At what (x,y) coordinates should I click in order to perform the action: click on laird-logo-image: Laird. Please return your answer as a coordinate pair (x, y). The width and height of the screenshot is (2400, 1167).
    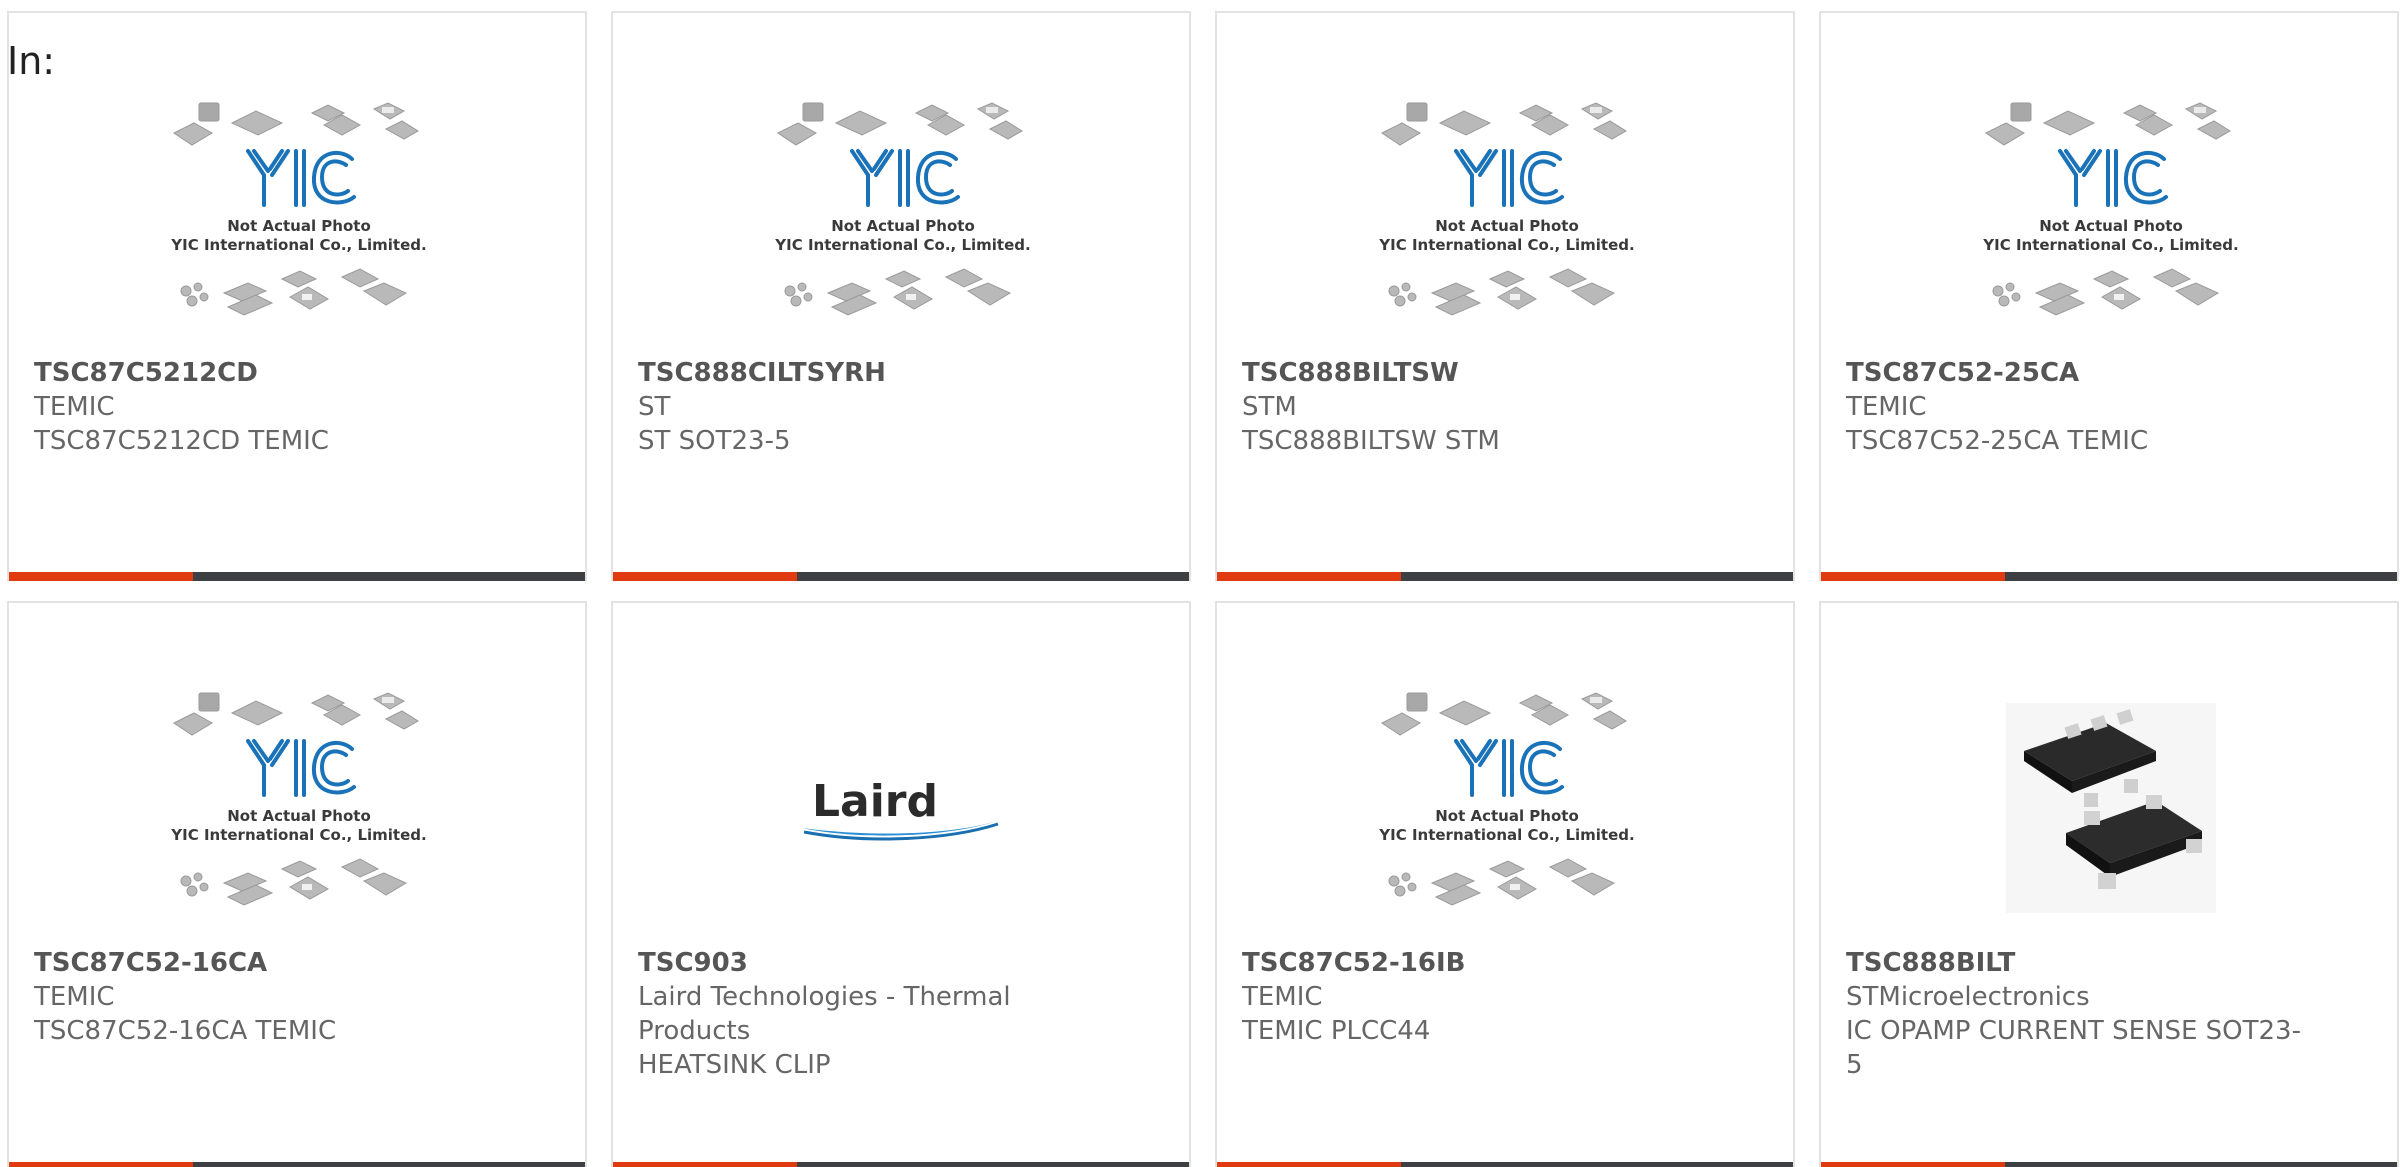
    Looking at the image, I should click on (901, 808).